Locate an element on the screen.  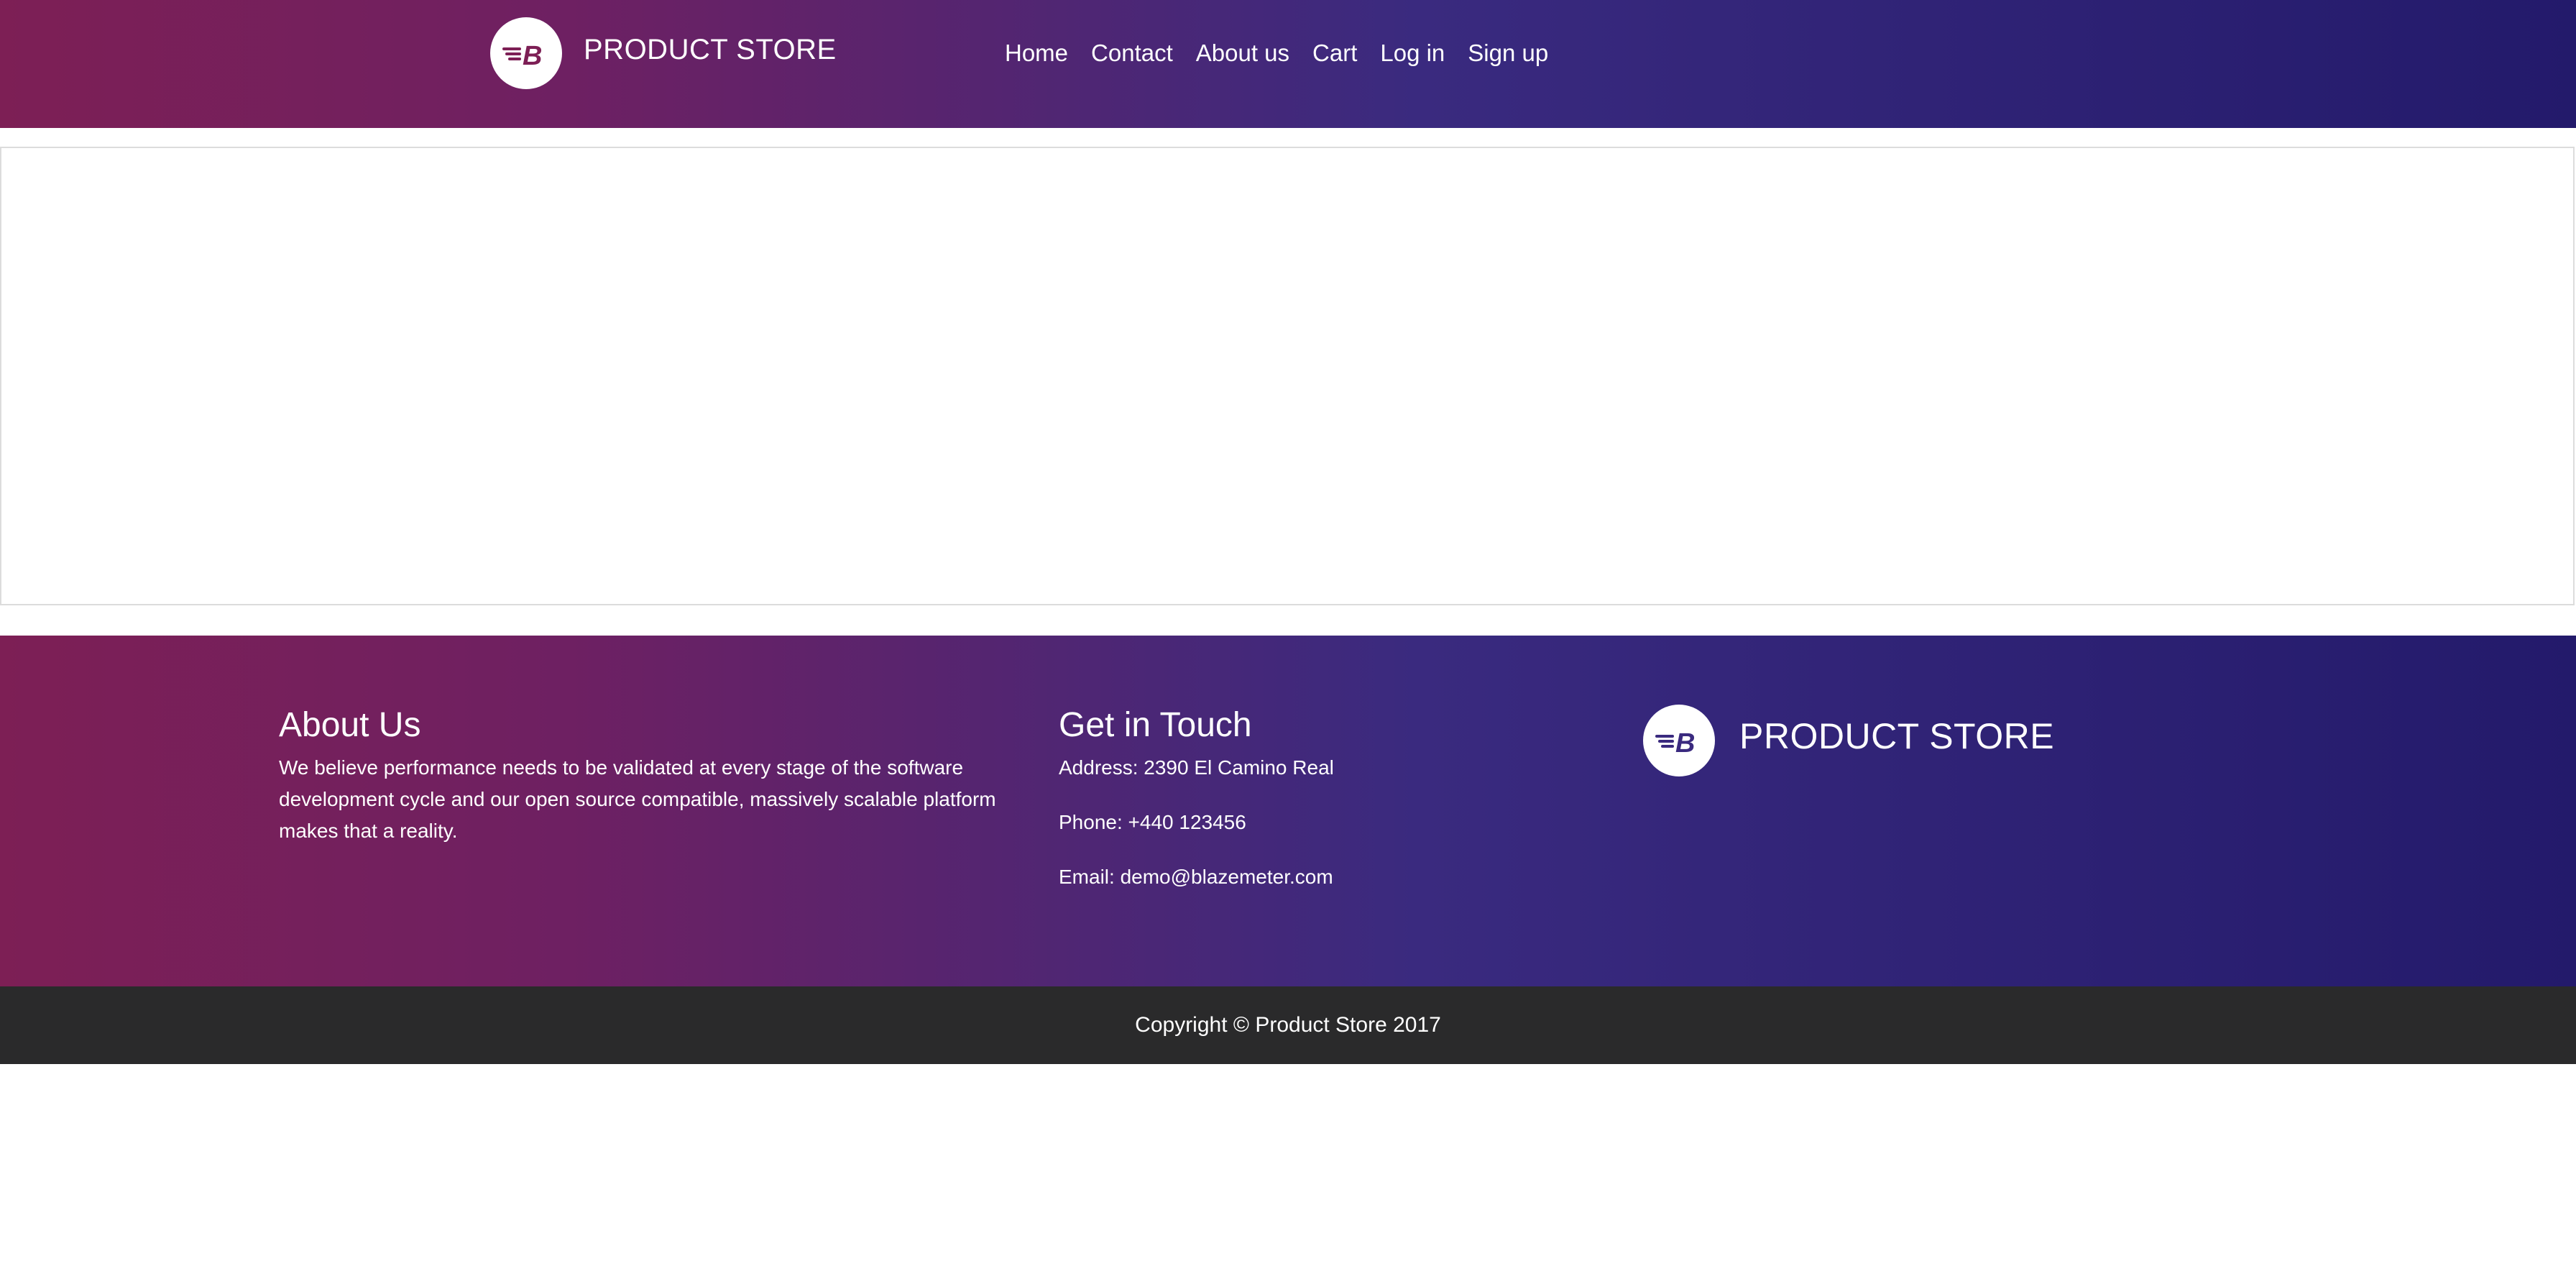
footer-address: Address: 2390 El Camino Real is located at coordinates (1196, 767).